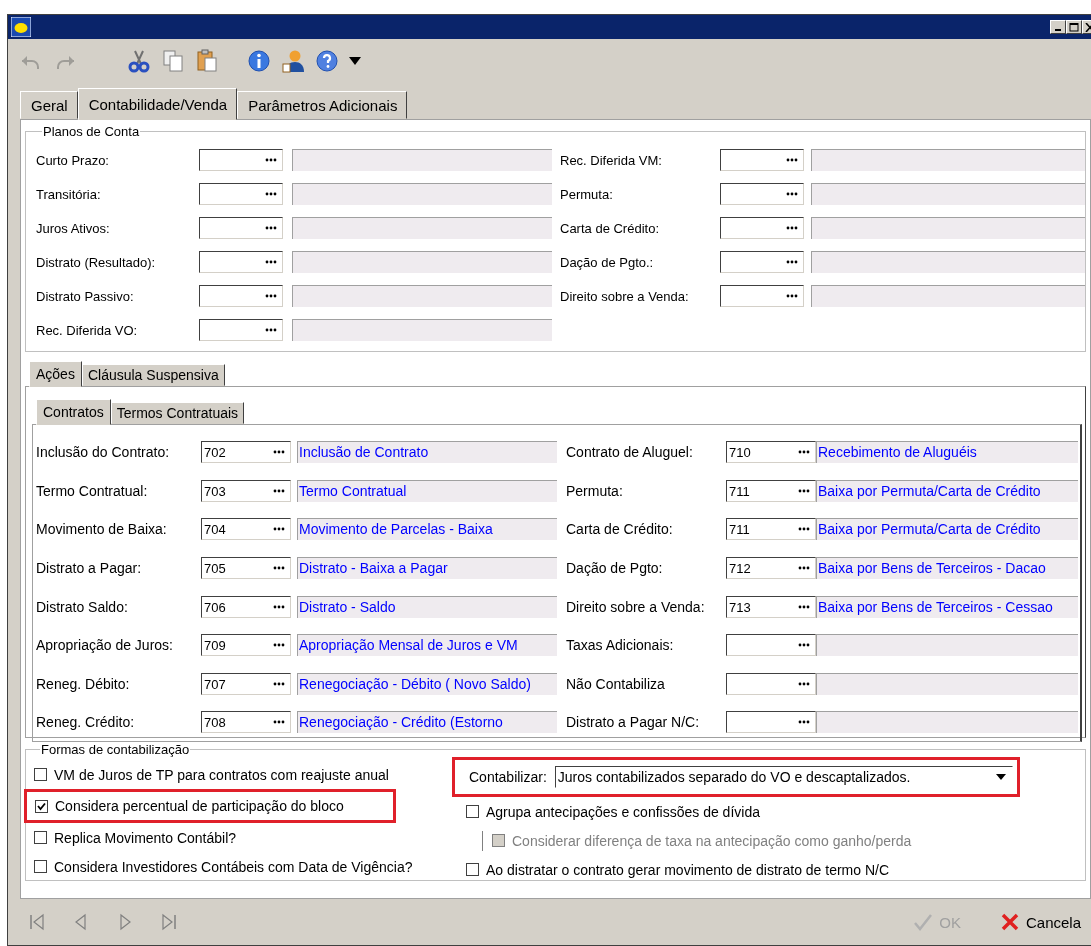  What do you see at coordinates (69, 194) in the screenshot?
I see `field-label: Transitória:` at bounding box center [69, 194].